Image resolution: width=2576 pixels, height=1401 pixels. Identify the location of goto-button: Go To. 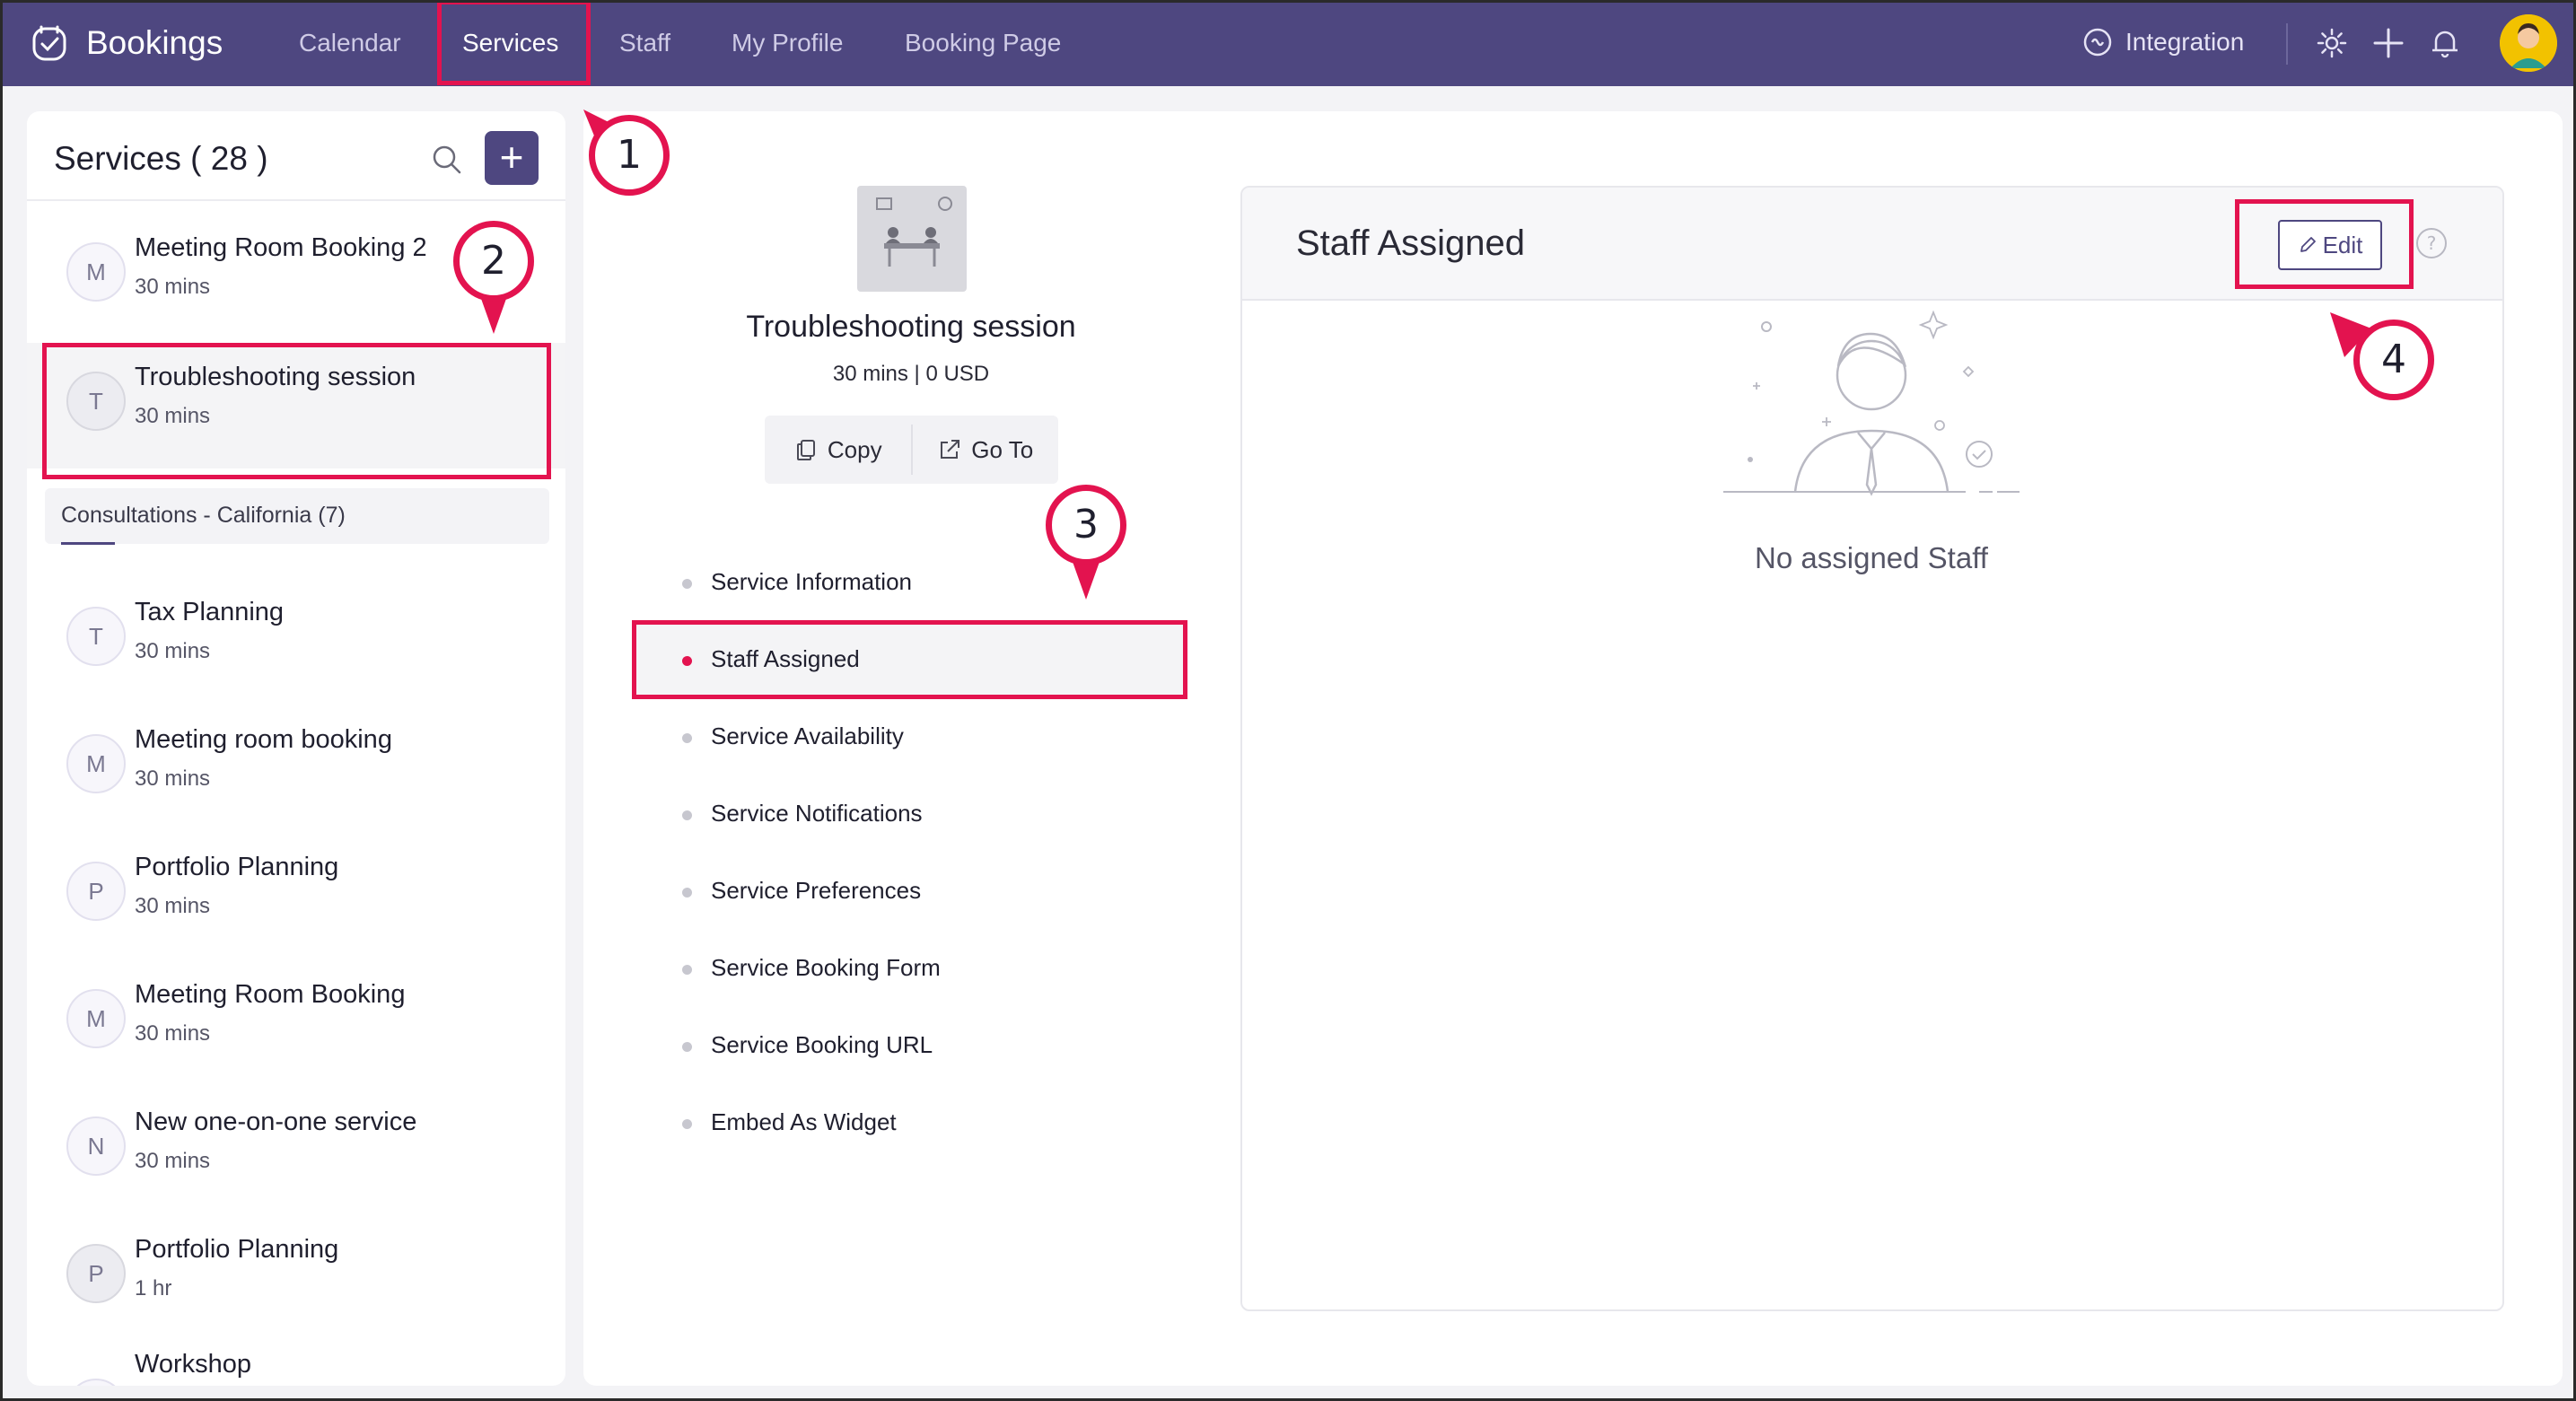
(986, 450).